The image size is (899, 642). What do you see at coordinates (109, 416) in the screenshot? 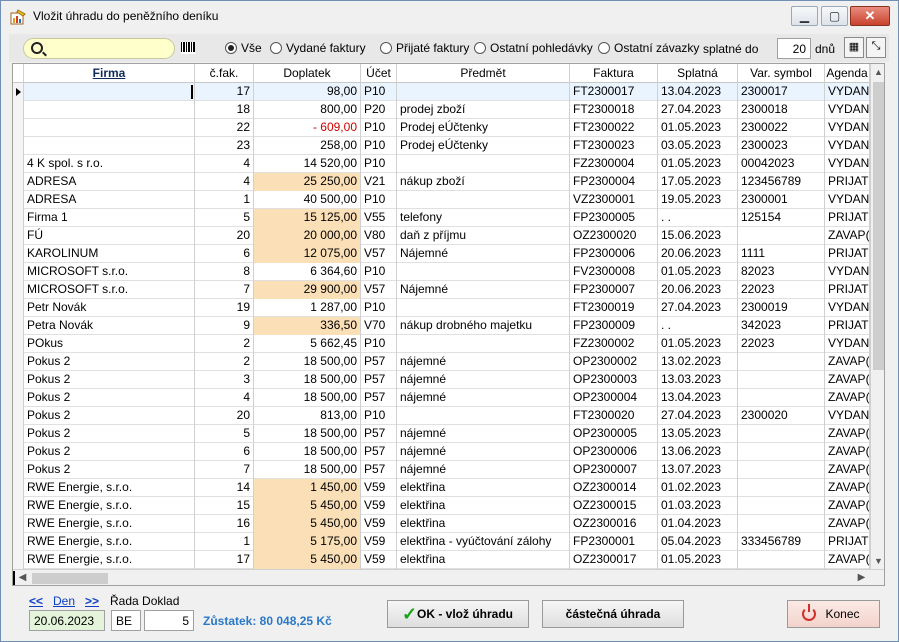
I see `cell-firma: Pokus 2` at bounding box center [109, 416].